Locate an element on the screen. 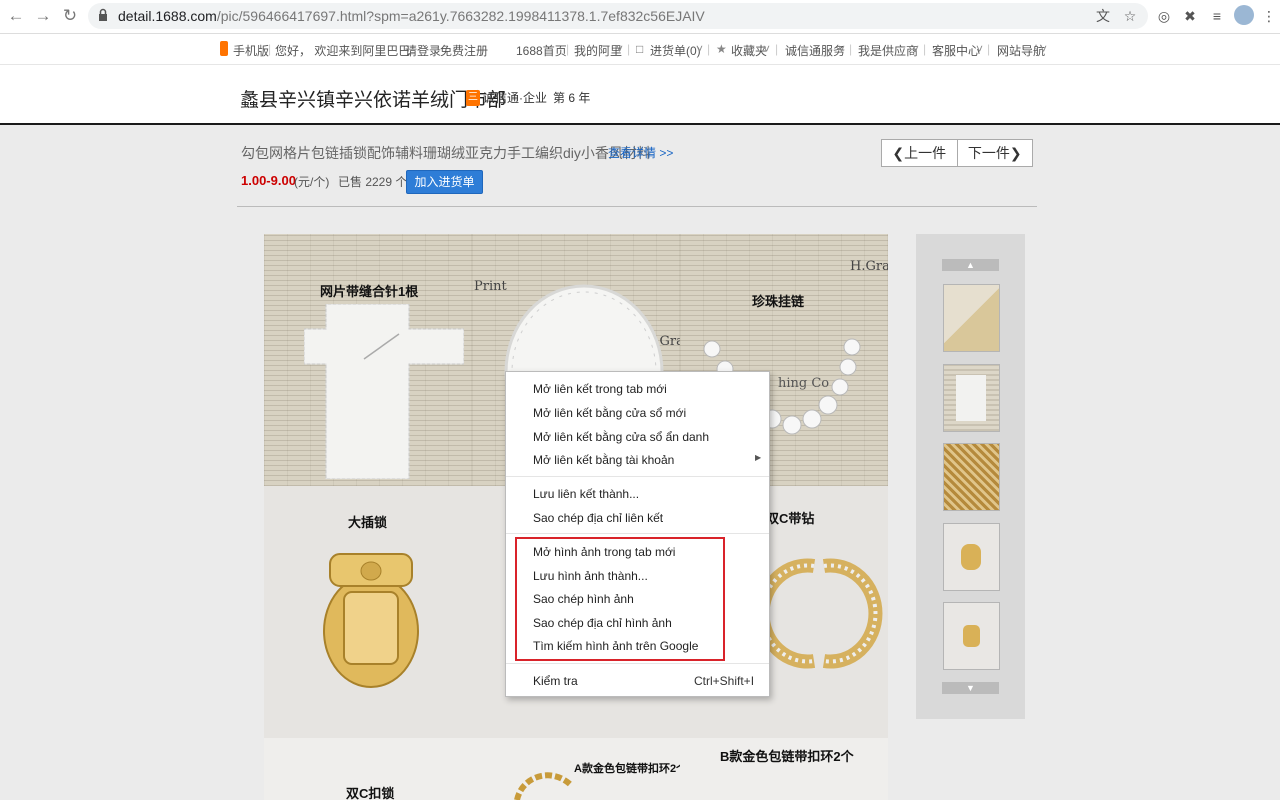  chevron-right-icon: ❯ is located at coordinates (1015, 153).